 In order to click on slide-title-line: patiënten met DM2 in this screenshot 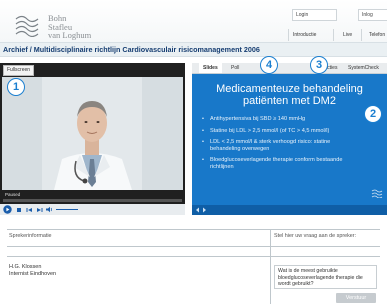, I will do `click(289, 101)`.